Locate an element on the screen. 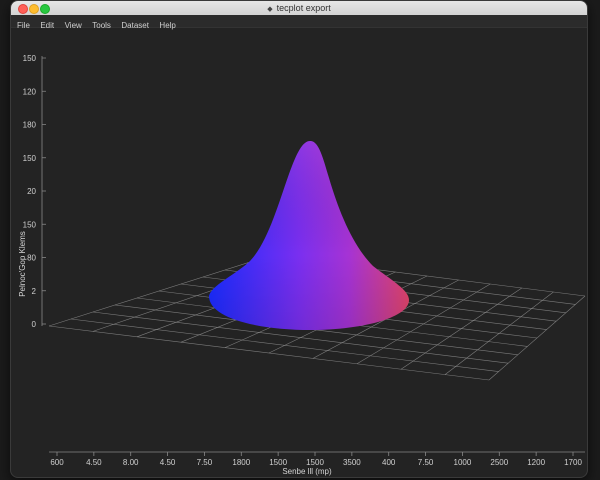 This screenshot has height=480, width=600. x-tick-label: 8.00 is located at coordinates (131, 462).